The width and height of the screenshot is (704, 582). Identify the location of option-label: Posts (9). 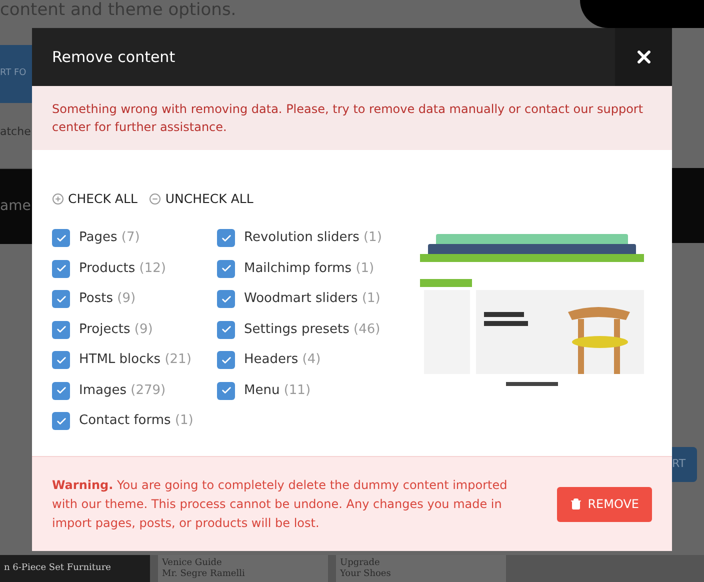
(107, 299).